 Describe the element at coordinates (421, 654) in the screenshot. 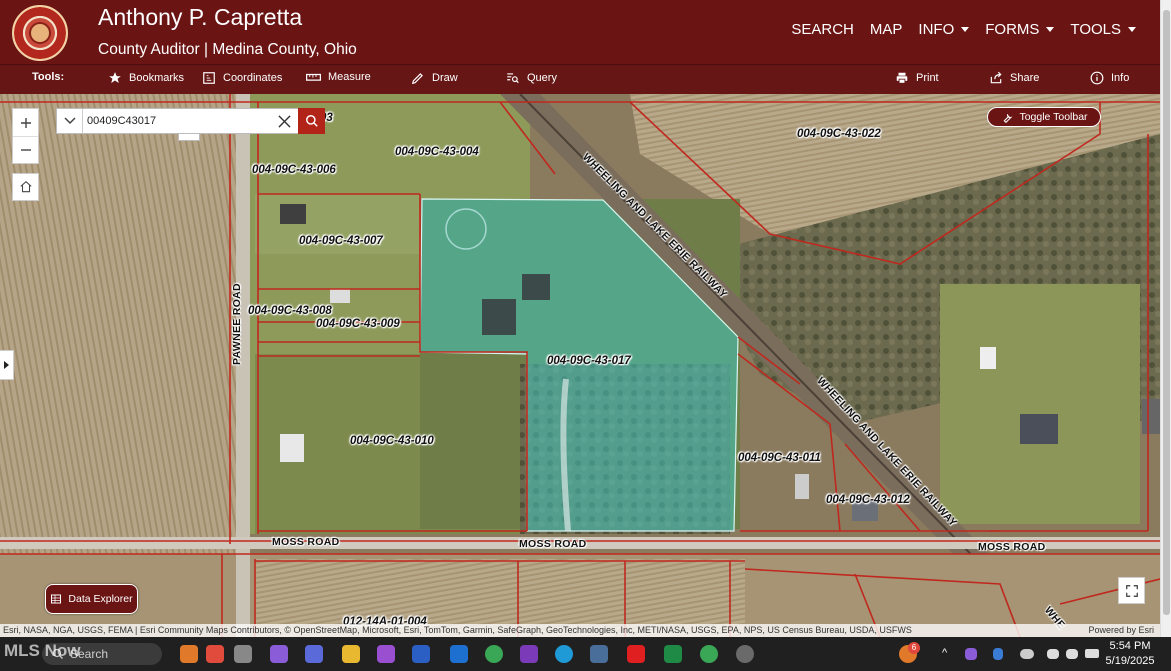

I see `word-icon` at that location.